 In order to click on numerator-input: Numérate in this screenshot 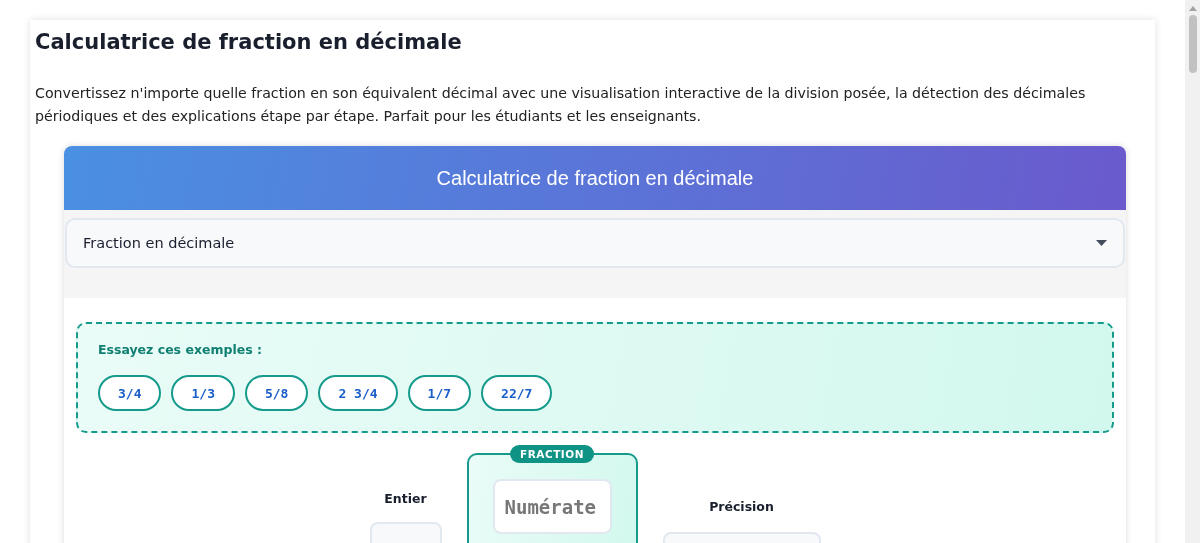, I will do `click(552, 506)`.